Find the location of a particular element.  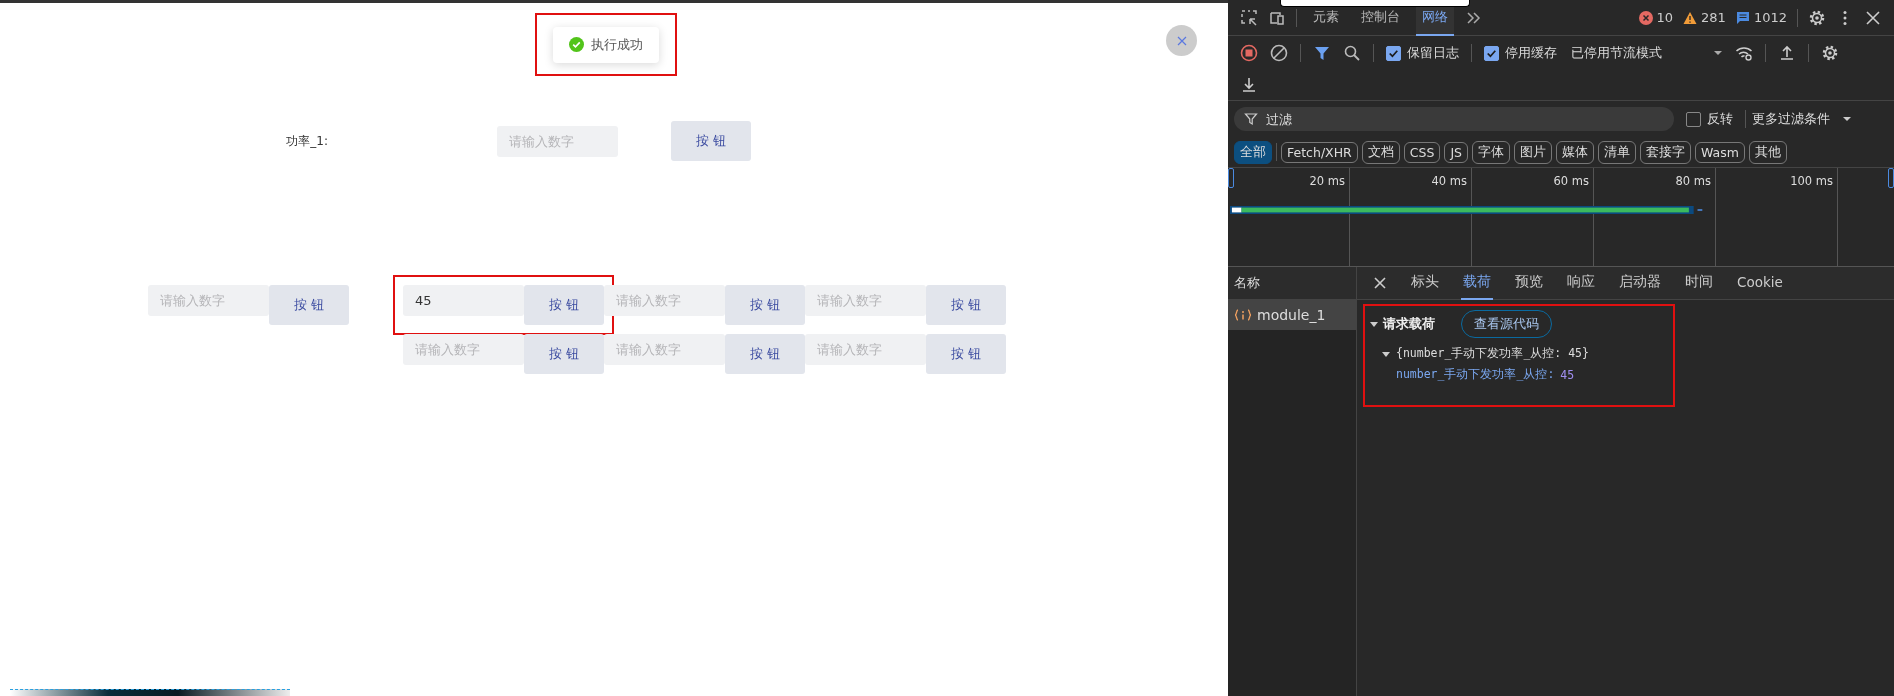

expand-arrow-icon is located at coordinates (1374, 324).